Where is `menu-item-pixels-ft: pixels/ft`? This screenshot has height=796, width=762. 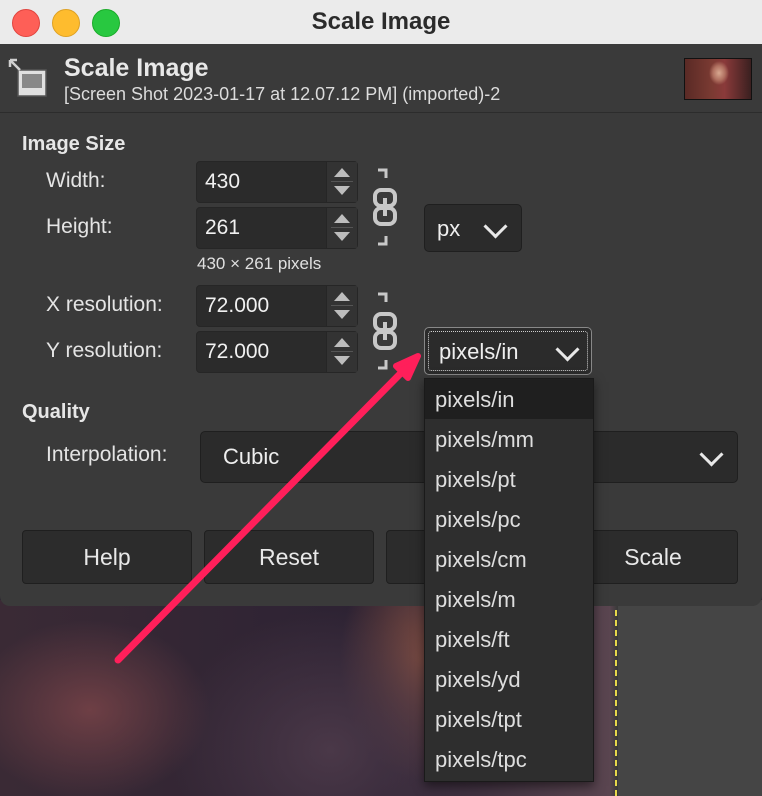 menu-item-pixels-ft: pixels/ft is located at coordinates (509, 639).